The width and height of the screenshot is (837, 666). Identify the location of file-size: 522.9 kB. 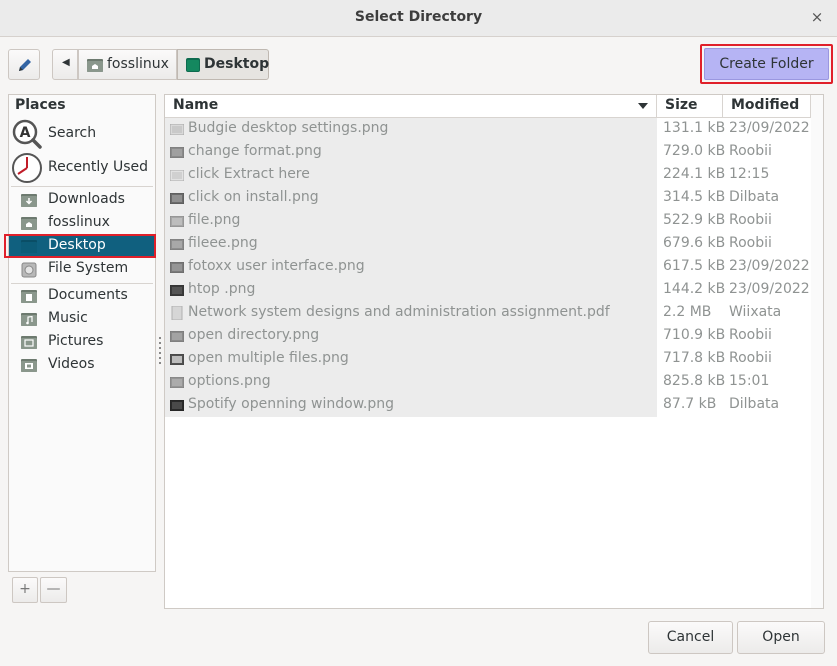
(694, 220).